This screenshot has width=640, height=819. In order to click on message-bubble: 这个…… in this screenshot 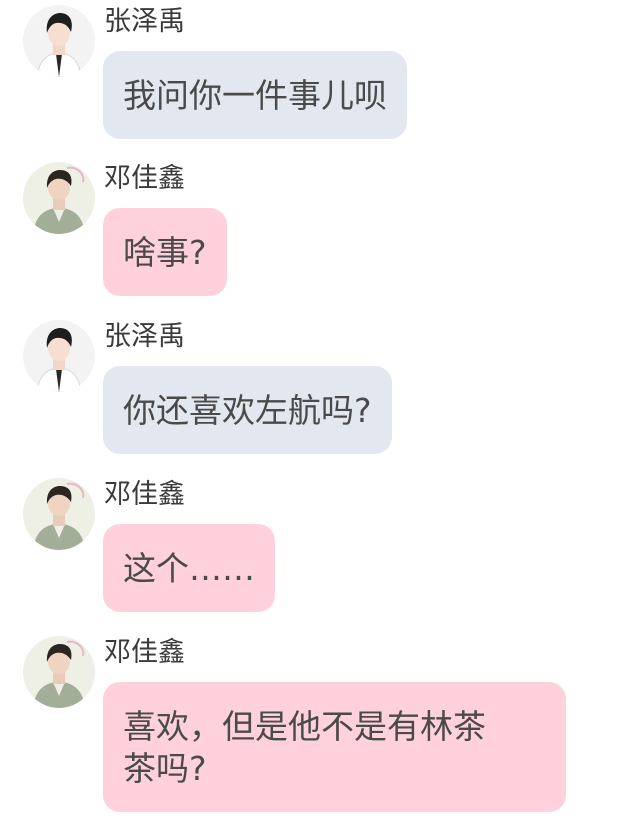, I will do `click(189, 568)`.